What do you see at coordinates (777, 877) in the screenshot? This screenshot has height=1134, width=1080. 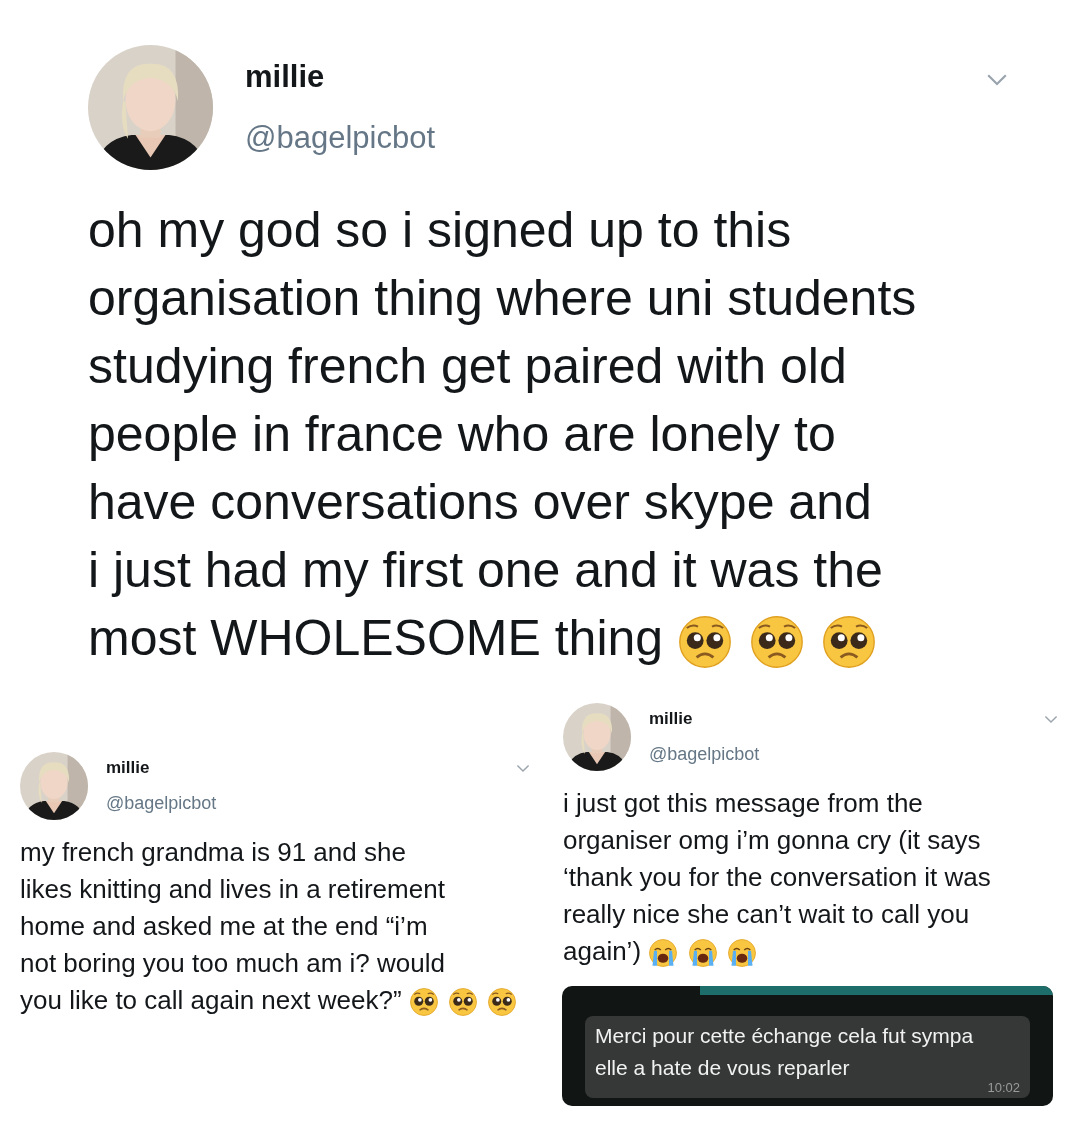 I see `tweet-text: i just got this message from the organiser omg i’m gonna cry (it says ‘thank you for the conversation it was really nice she can’t wait to call you again’)` at bounding box center [777, 877].